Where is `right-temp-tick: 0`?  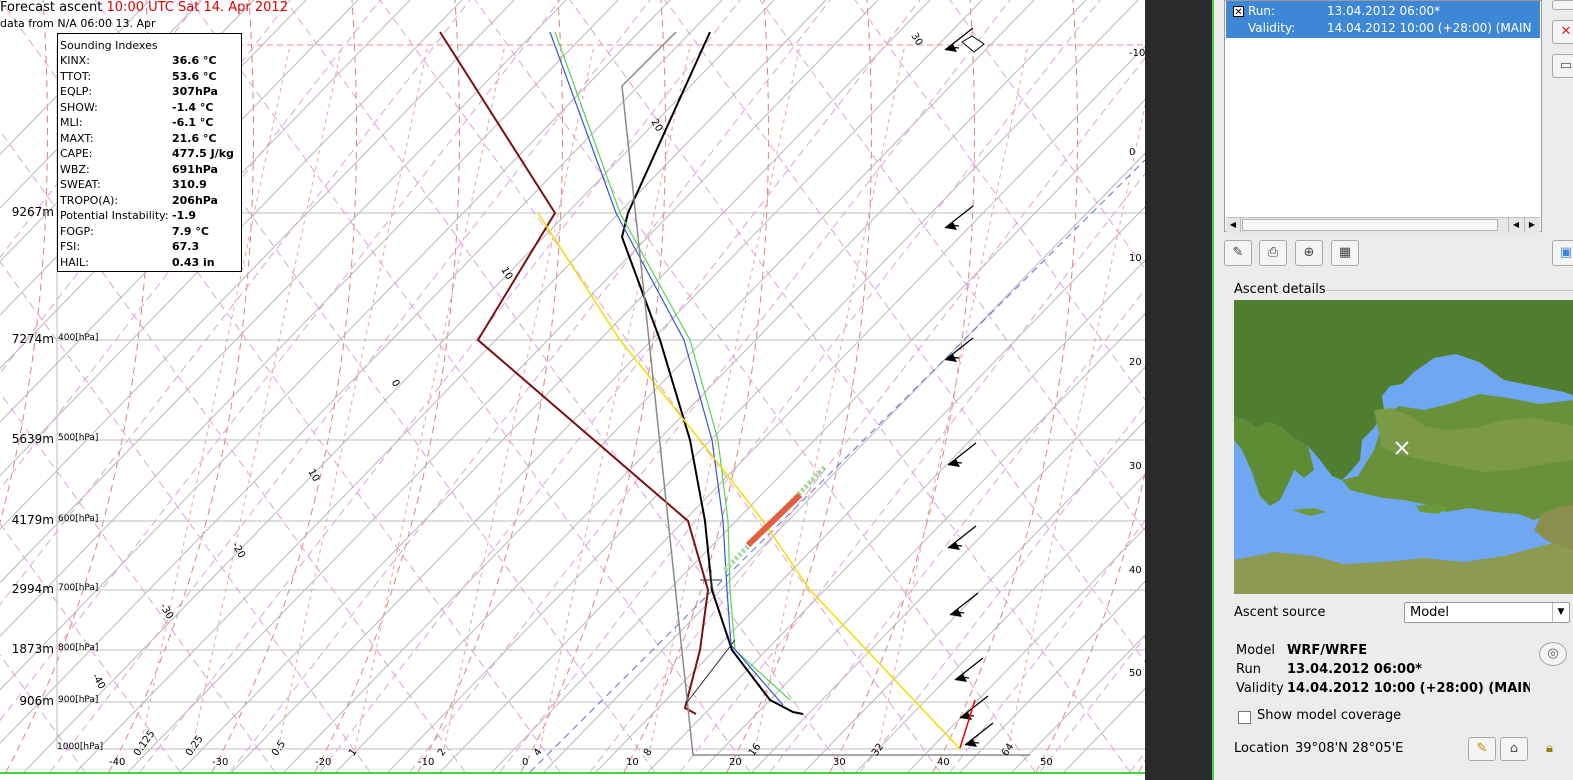 right-temp-tick: 0 is located at coordinates (1132, 152).